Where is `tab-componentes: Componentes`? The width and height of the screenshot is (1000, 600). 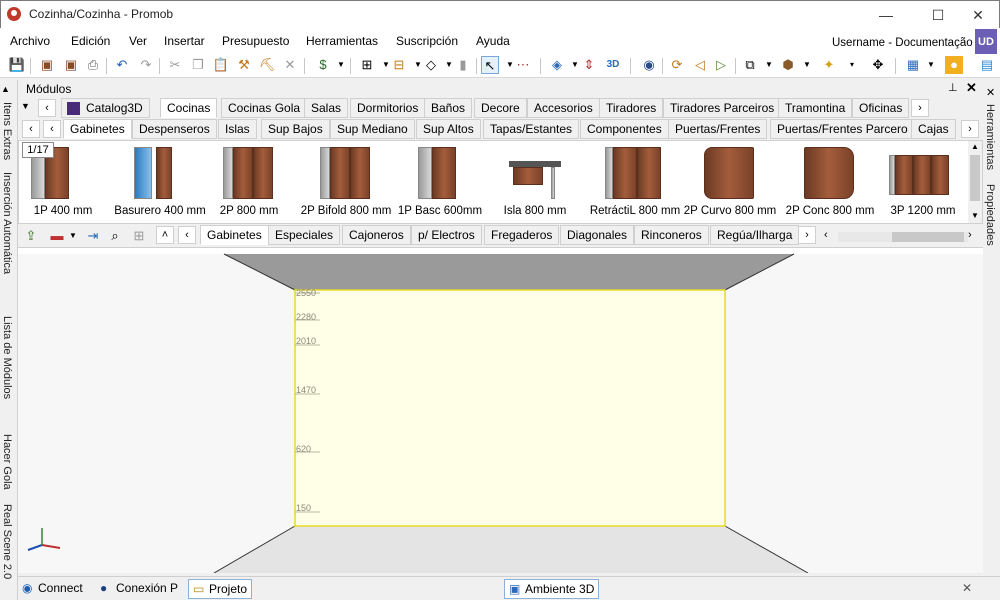
tab-componentes: Componentes is located at coordinates (624, 129).